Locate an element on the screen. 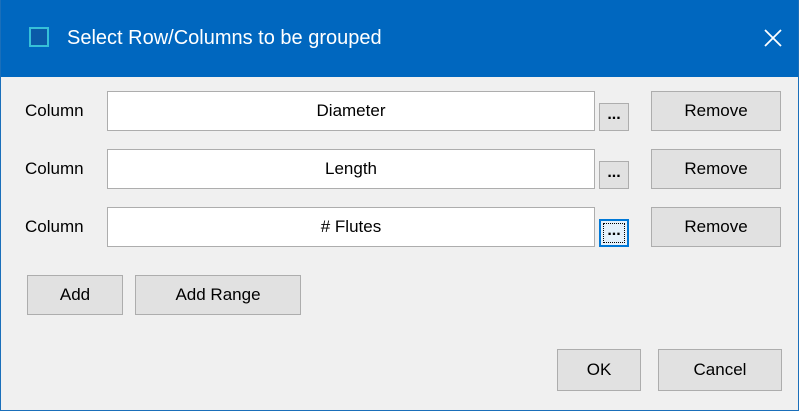 This screenshot has height=411, width=799. window-icon is located at coordinates (39, 37).